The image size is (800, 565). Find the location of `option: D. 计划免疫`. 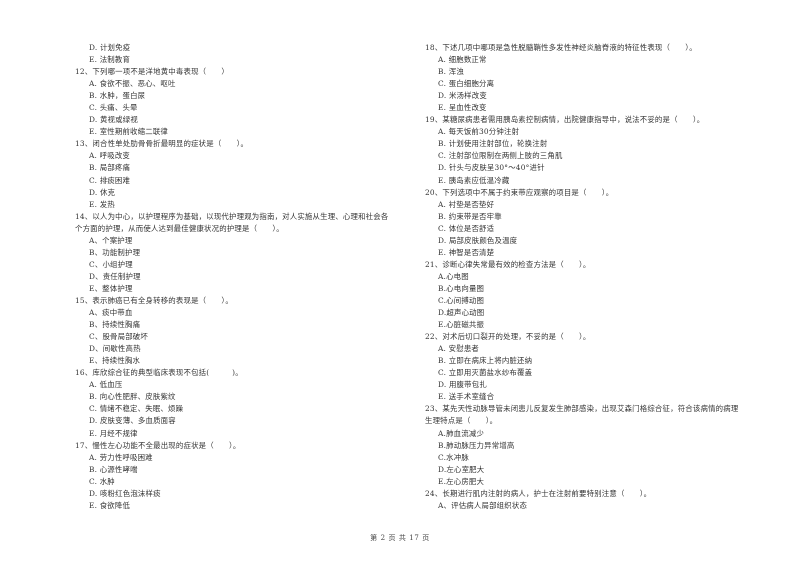

option: D. 计划免疫 is located at coordinates (110, 47).